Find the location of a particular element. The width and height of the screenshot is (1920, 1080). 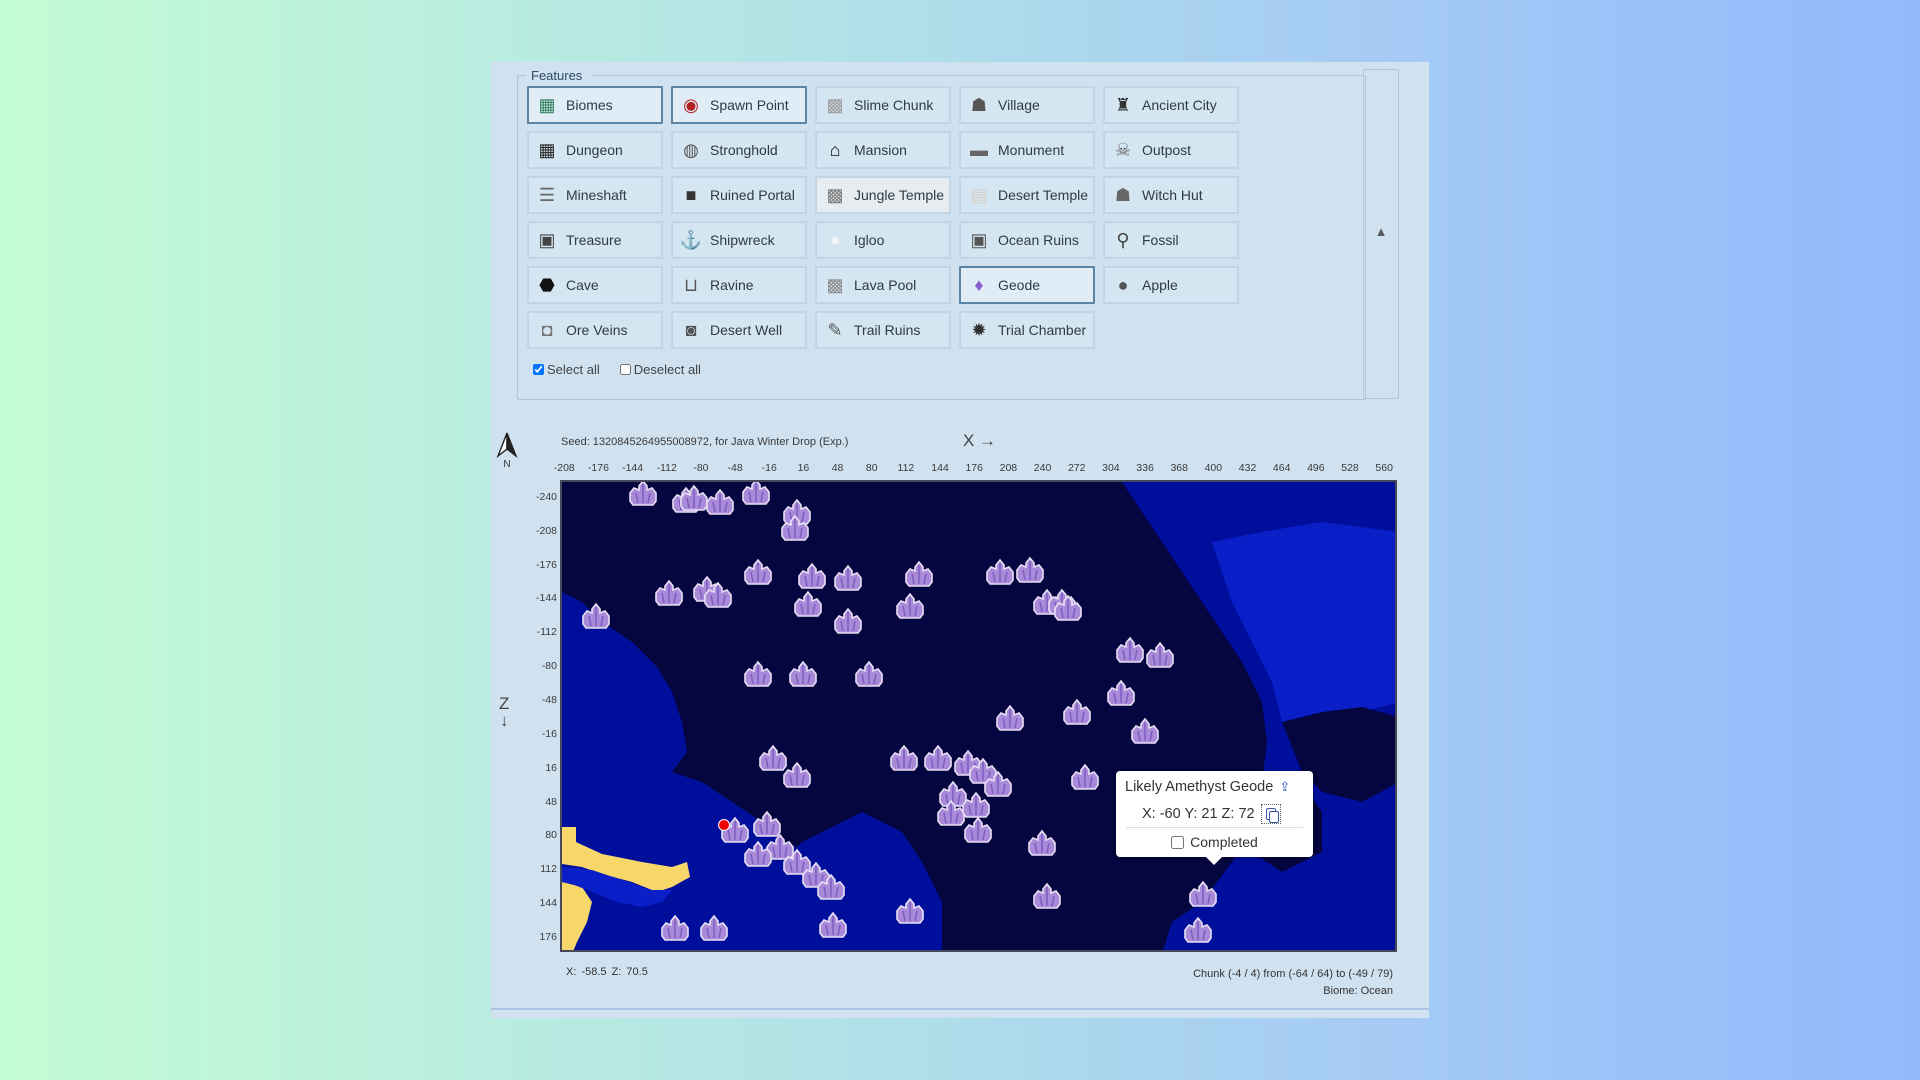

feature-button-label: Desert Well is located at coordinates (746, 330).